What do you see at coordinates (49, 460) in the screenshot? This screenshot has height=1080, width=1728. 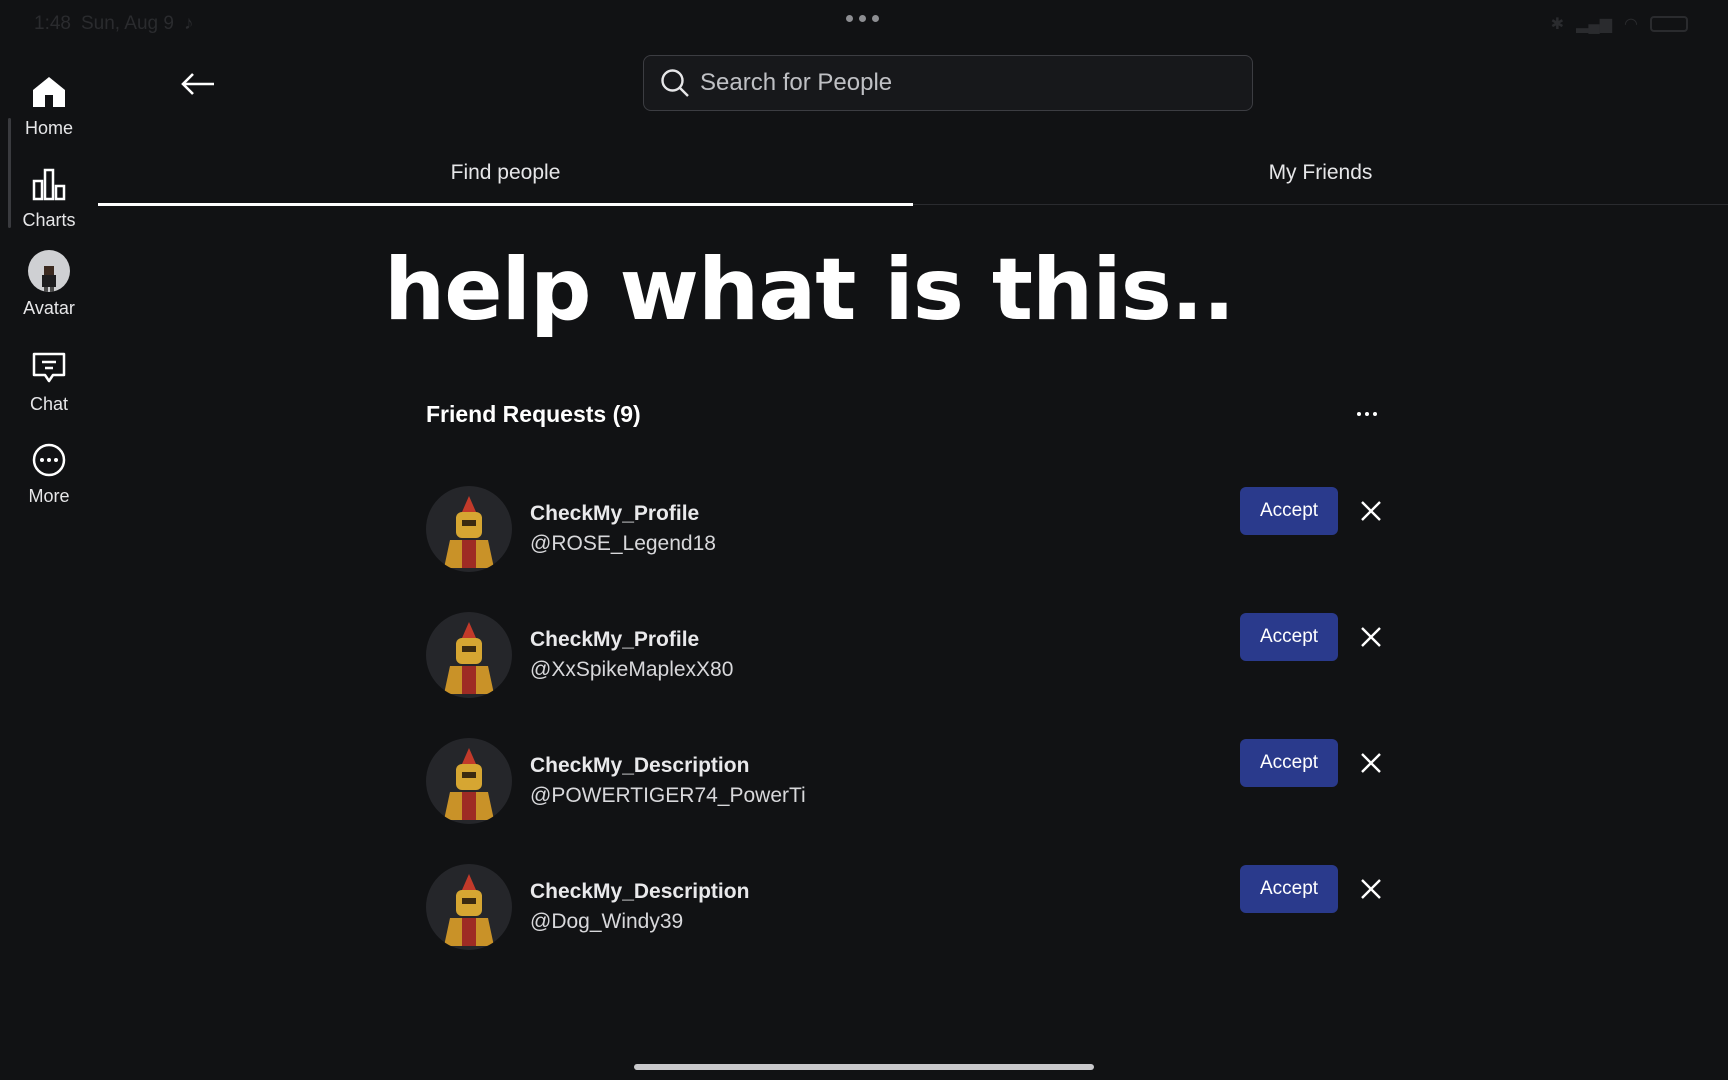 I see `more-icon` at bounding box center [49, 460].